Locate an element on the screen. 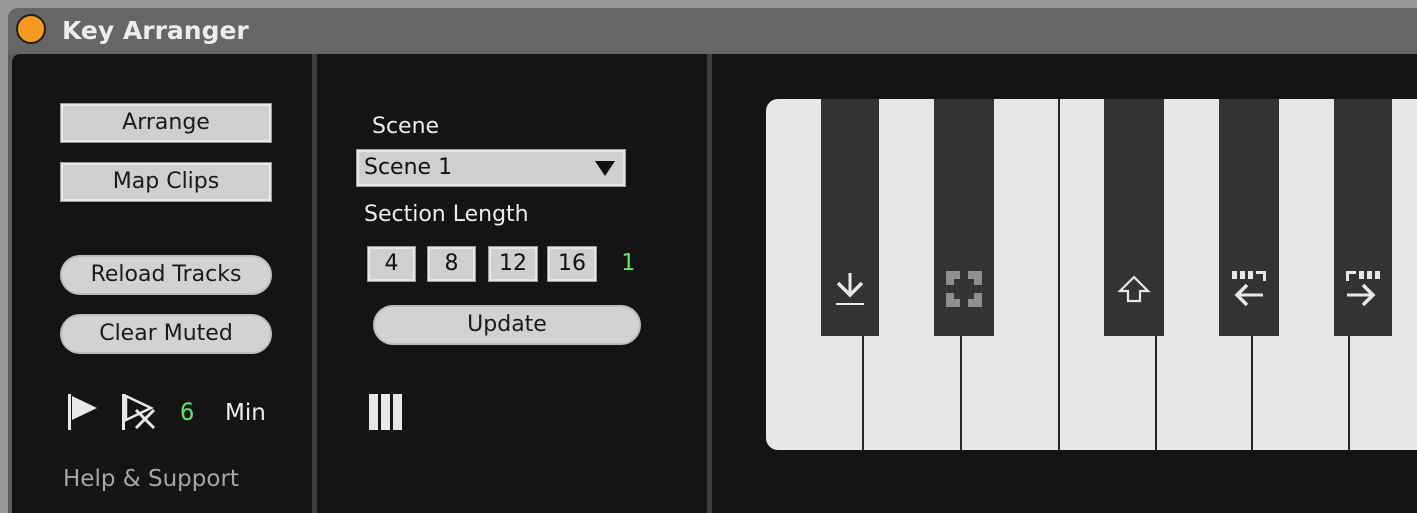  scene-select: Scene 1 is located at coordinates (491, 168).